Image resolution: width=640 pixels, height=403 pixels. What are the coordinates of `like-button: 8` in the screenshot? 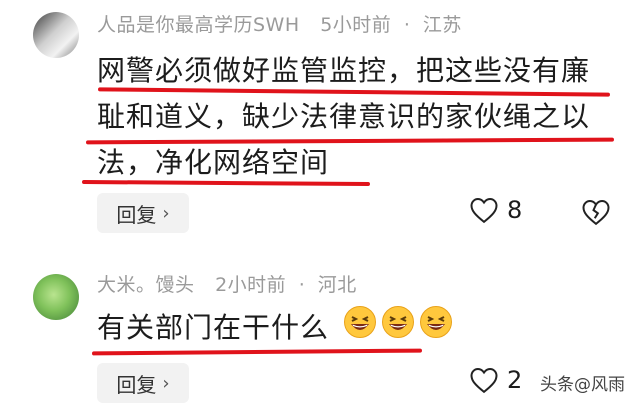 It's located at (495, 210).